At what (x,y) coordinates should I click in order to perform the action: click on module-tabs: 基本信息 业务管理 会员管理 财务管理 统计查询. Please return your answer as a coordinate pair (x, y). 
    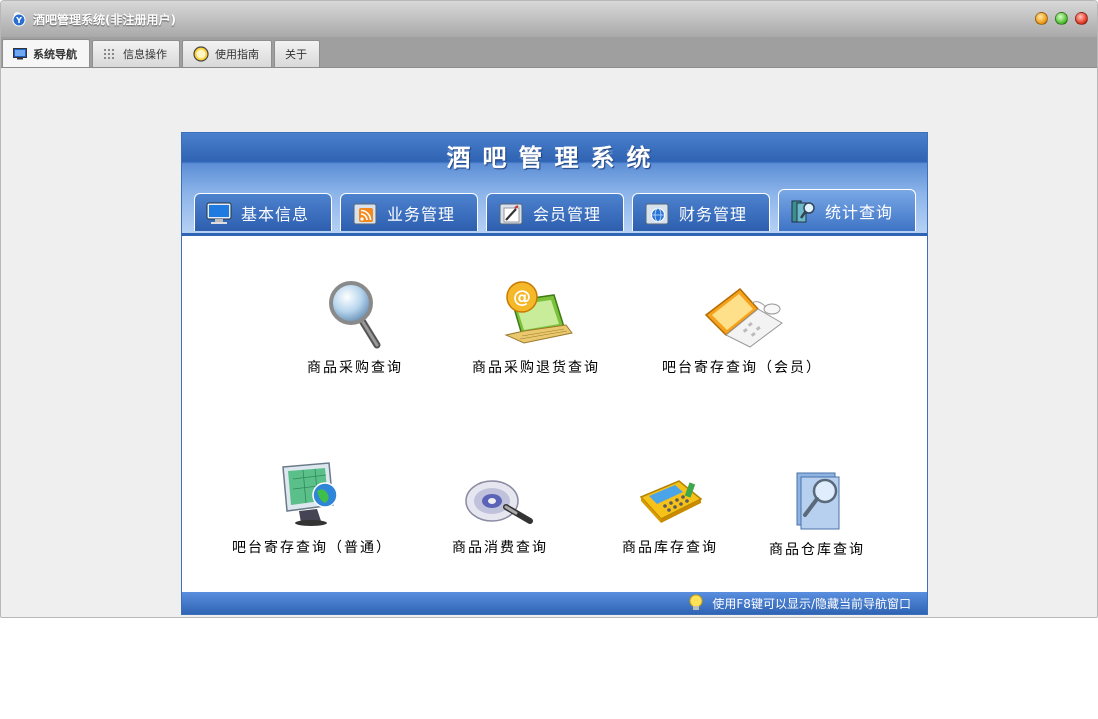
    Looking at the image, I should click on (555, 210).